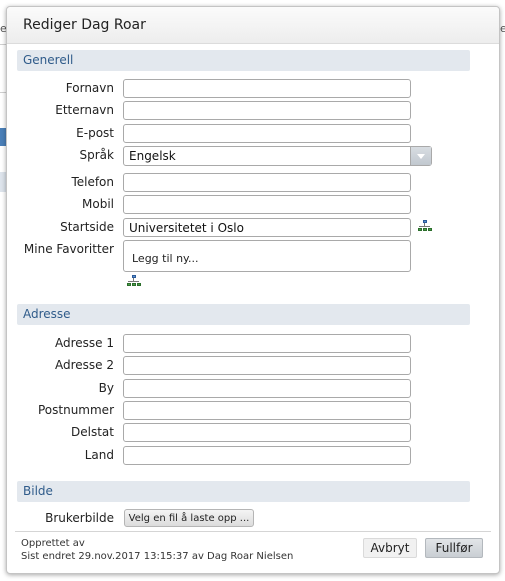 Image resolution: width=505 pixels, height=581 pixels. I want to click on epost-input, so click(267, 133).